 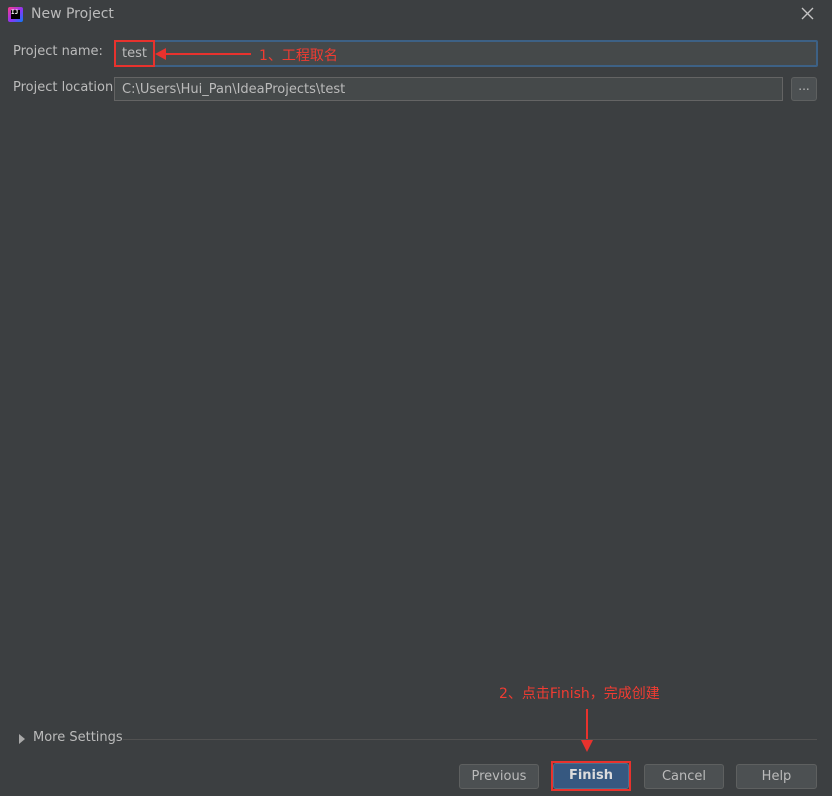 What do you see at coordinates (499, 776) in the screenshot?
I see `previous-button: Previous` at bounding box center [499, 776].